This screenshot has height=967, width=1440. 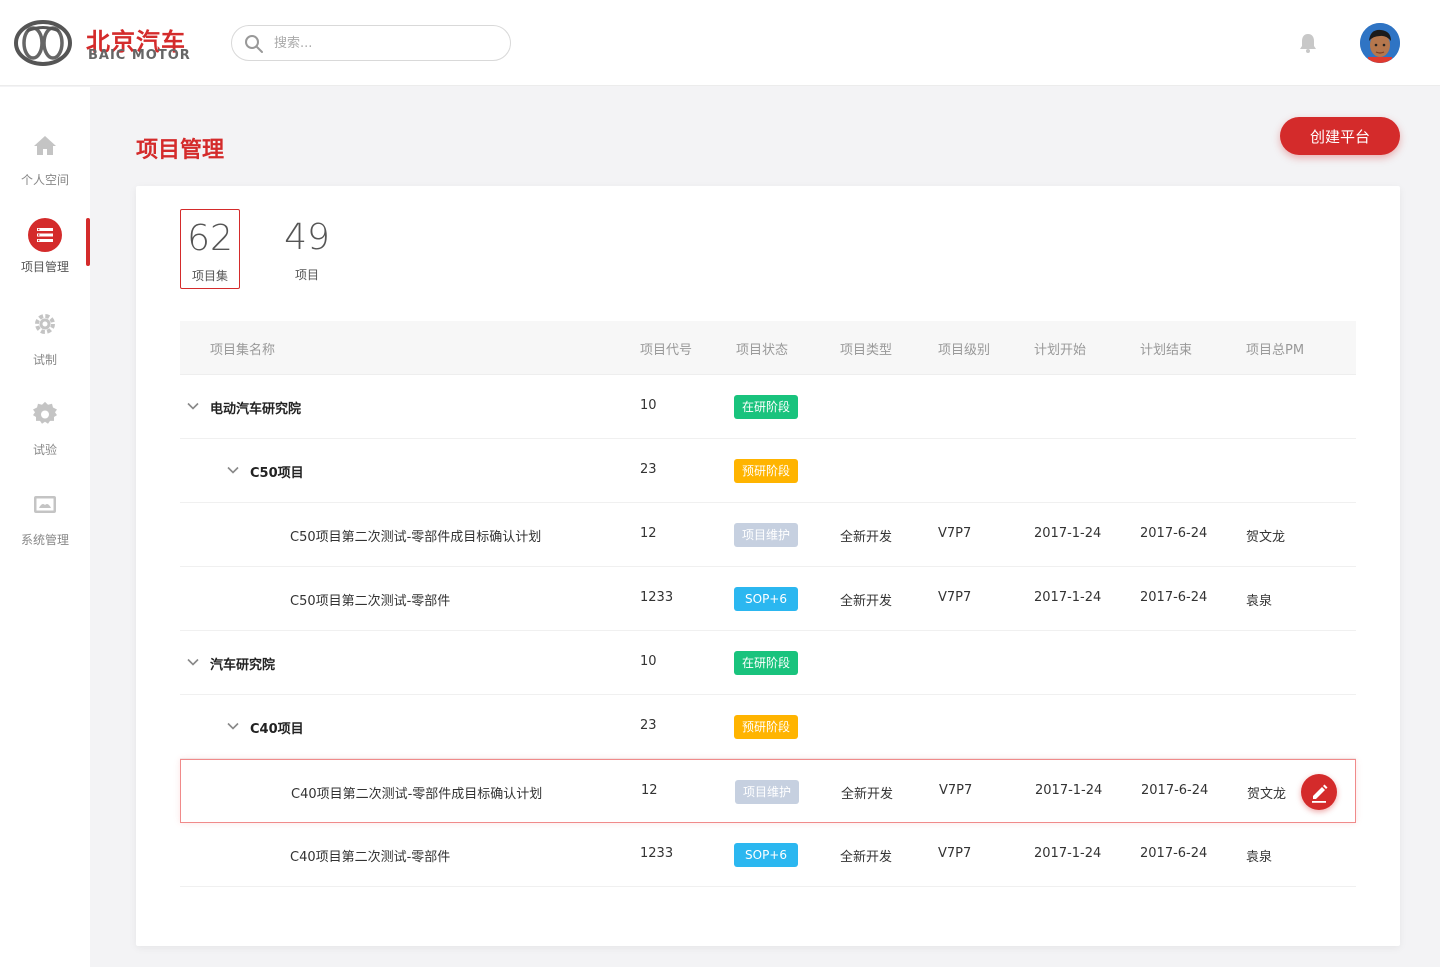 I want to click on stat-label: 项目, so click(x=306, y=275).